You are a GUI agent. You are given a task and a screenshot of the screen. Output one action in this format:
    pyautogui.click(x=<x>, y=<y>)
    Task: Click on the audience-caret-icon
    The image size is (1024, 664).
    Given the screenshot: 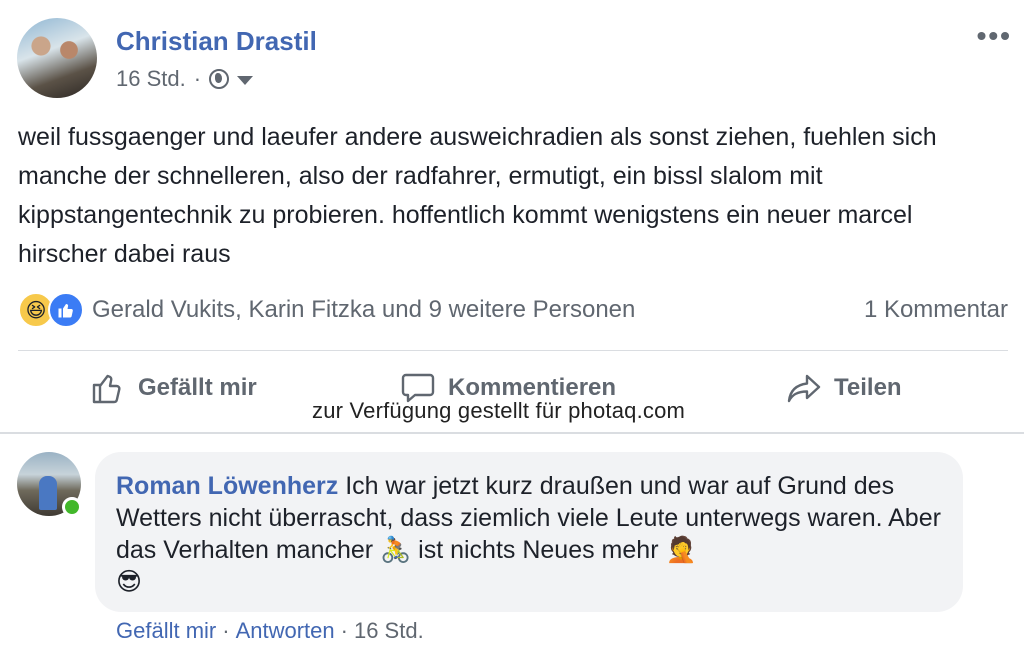 What is the action you would take?
    pyautogui.click(x=245, y=80)
    